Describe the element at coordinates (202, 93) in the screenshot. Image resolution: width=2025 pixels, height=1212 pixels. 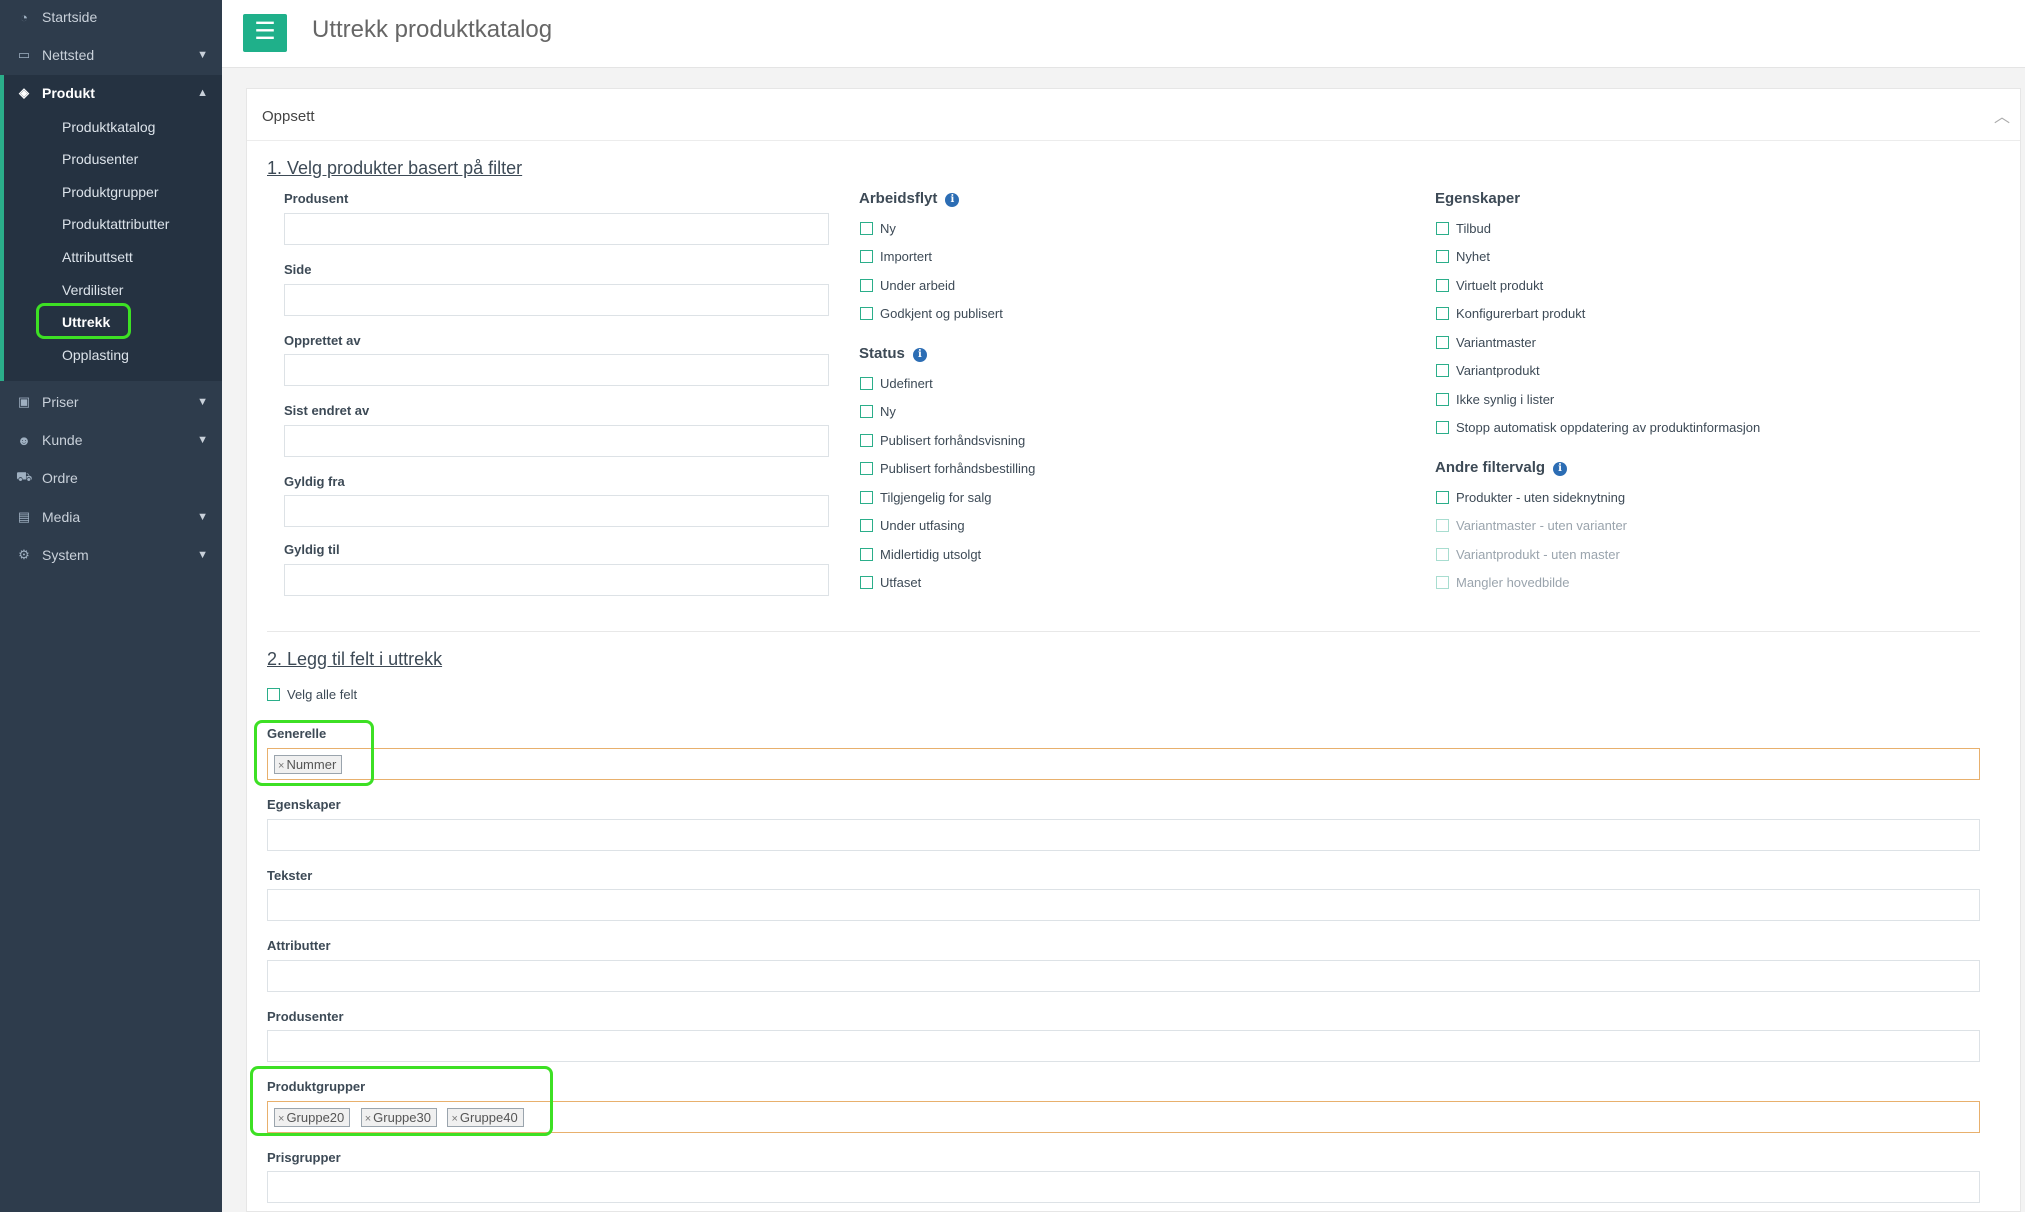
I see `chevron-up-icon: ▲` at that location.